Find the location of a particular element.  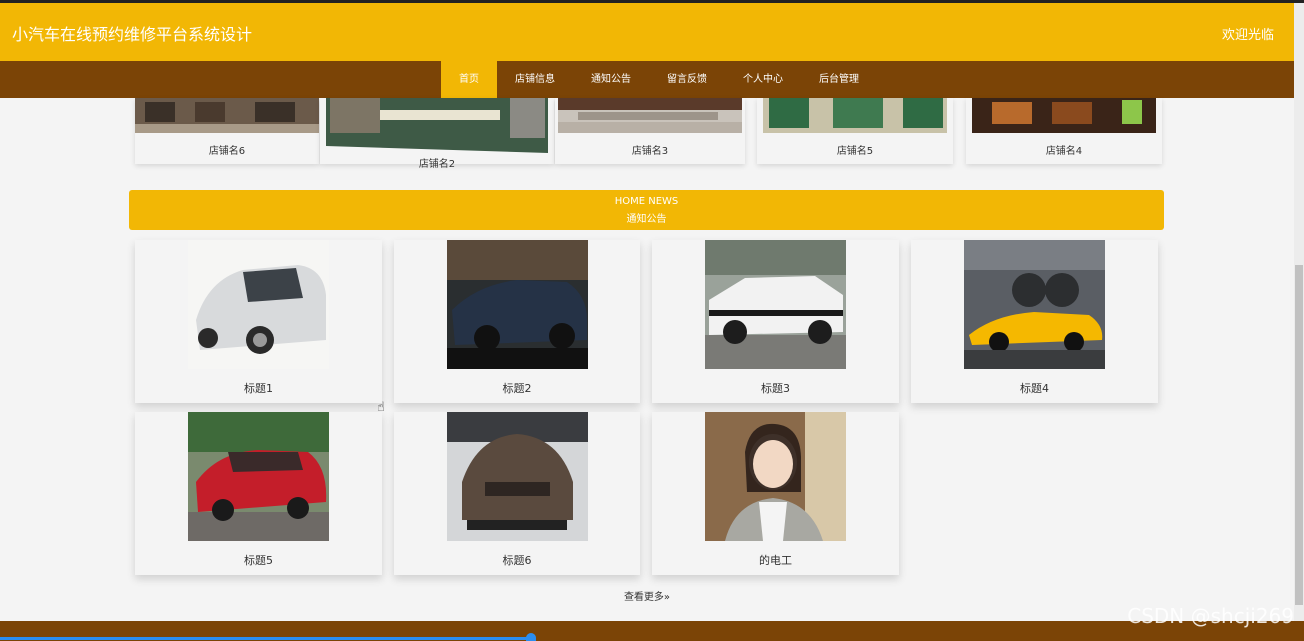

news-title: 标题1 is located at coordinates (258, 388).